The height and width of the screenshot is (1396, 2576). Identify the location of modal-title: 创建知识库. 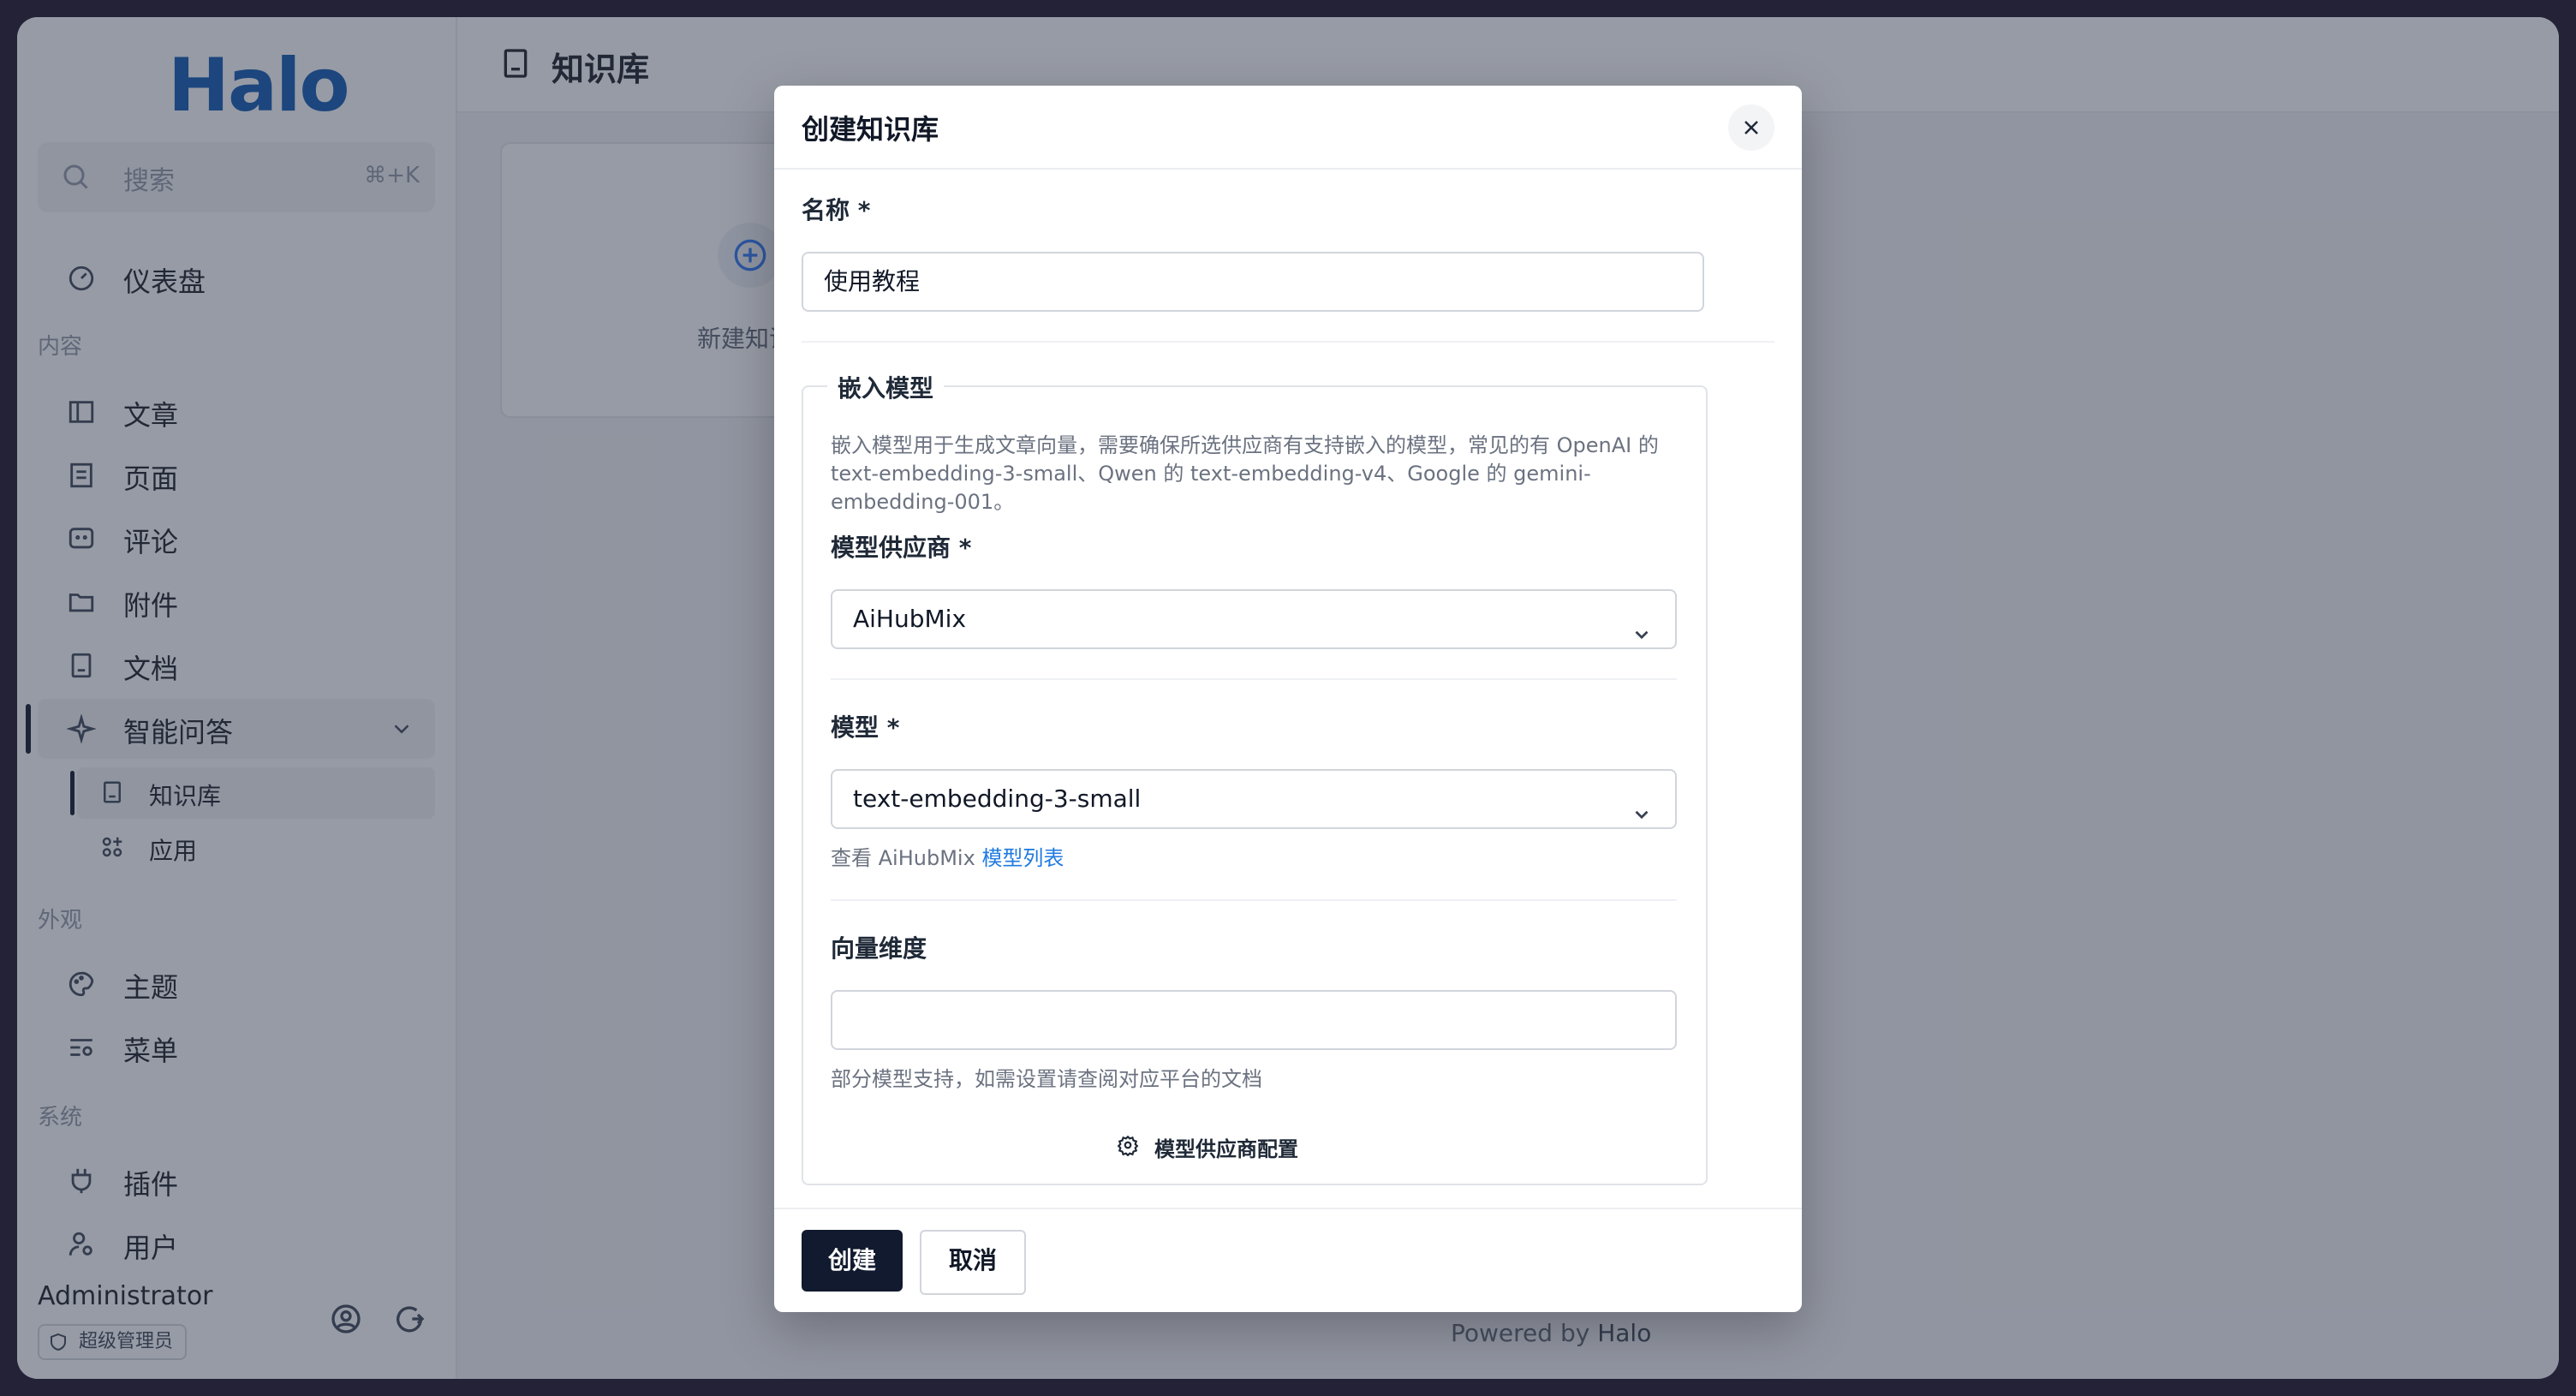
(870, 129).